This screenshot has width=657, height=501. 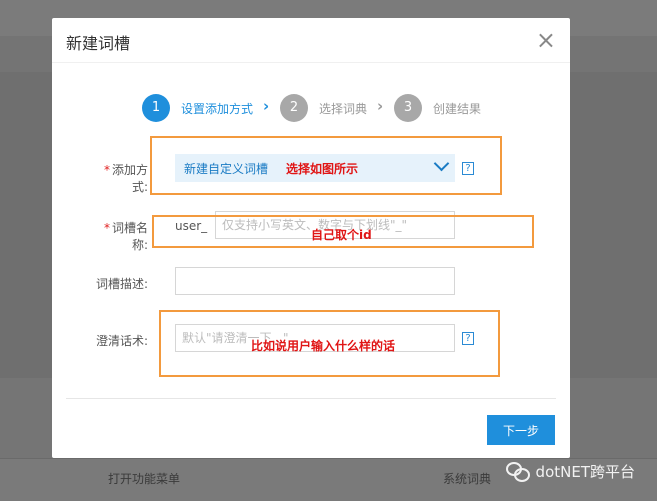 What do you see at coordinates (326, 165) in the screenshot?
I see `annotation-box-add-method` at bounding box center [326, 165].